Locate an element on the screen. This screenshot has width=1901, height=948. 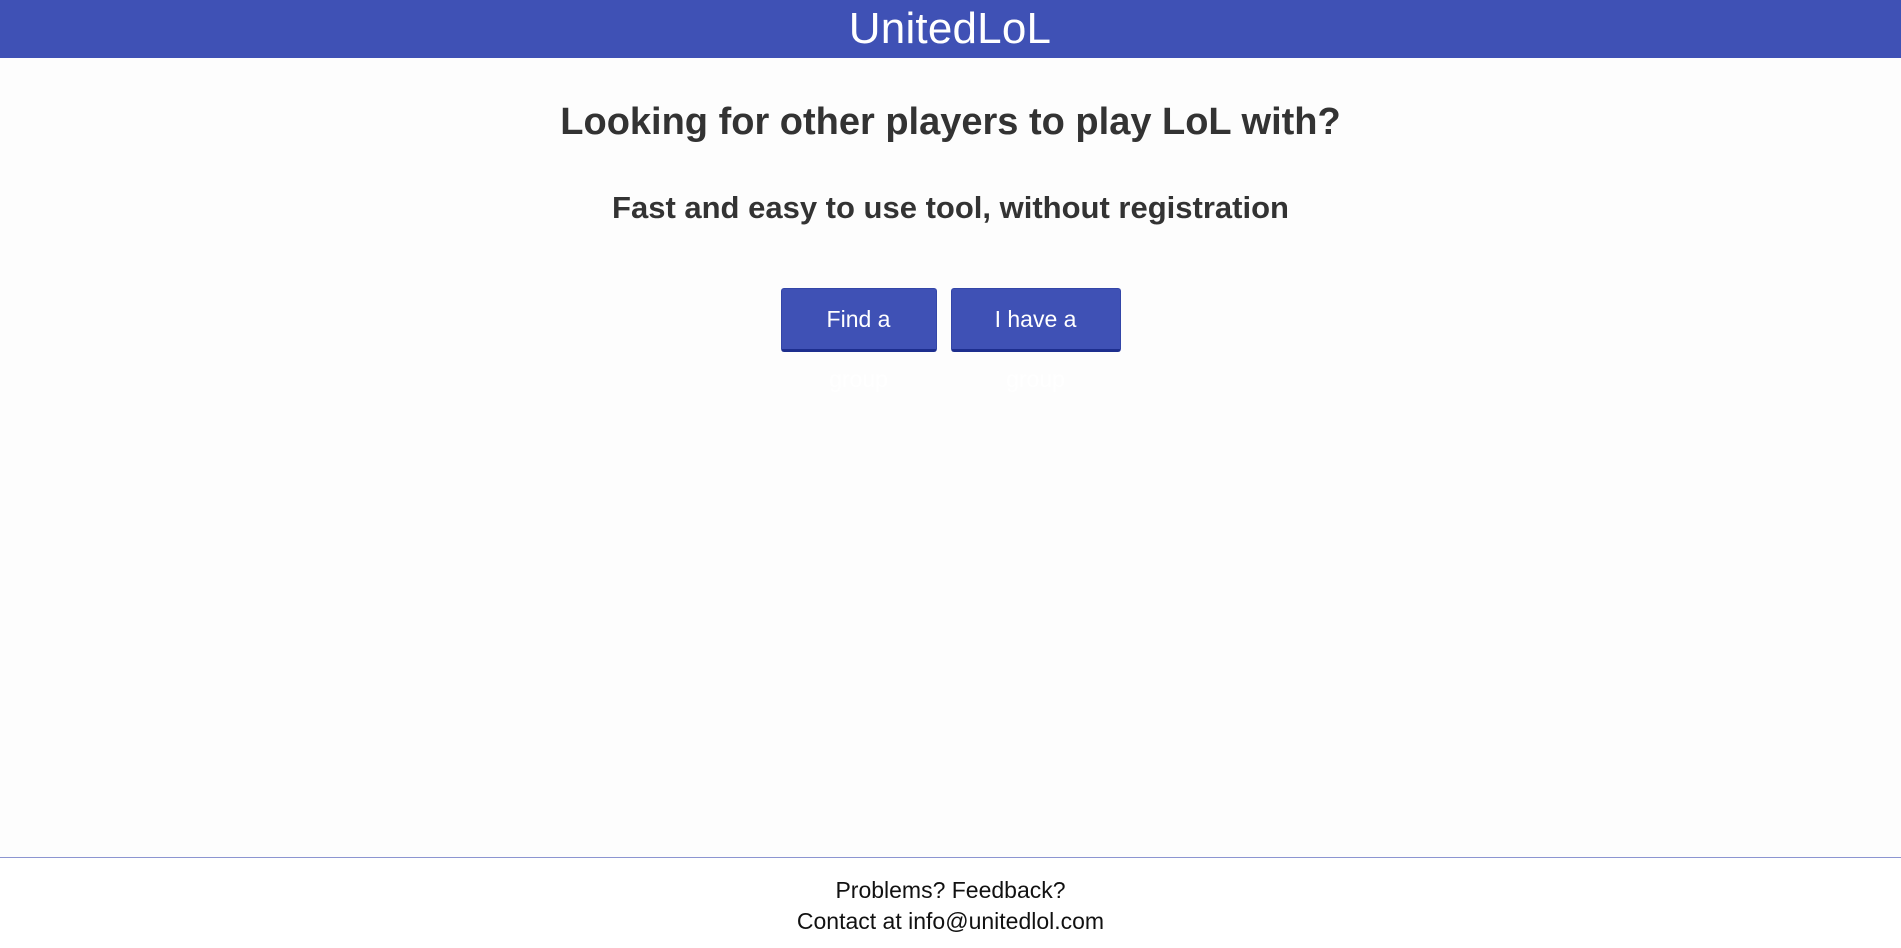
footer-contact-text: Contact at info@unitedlol.com is located at coordinates (950, 921).